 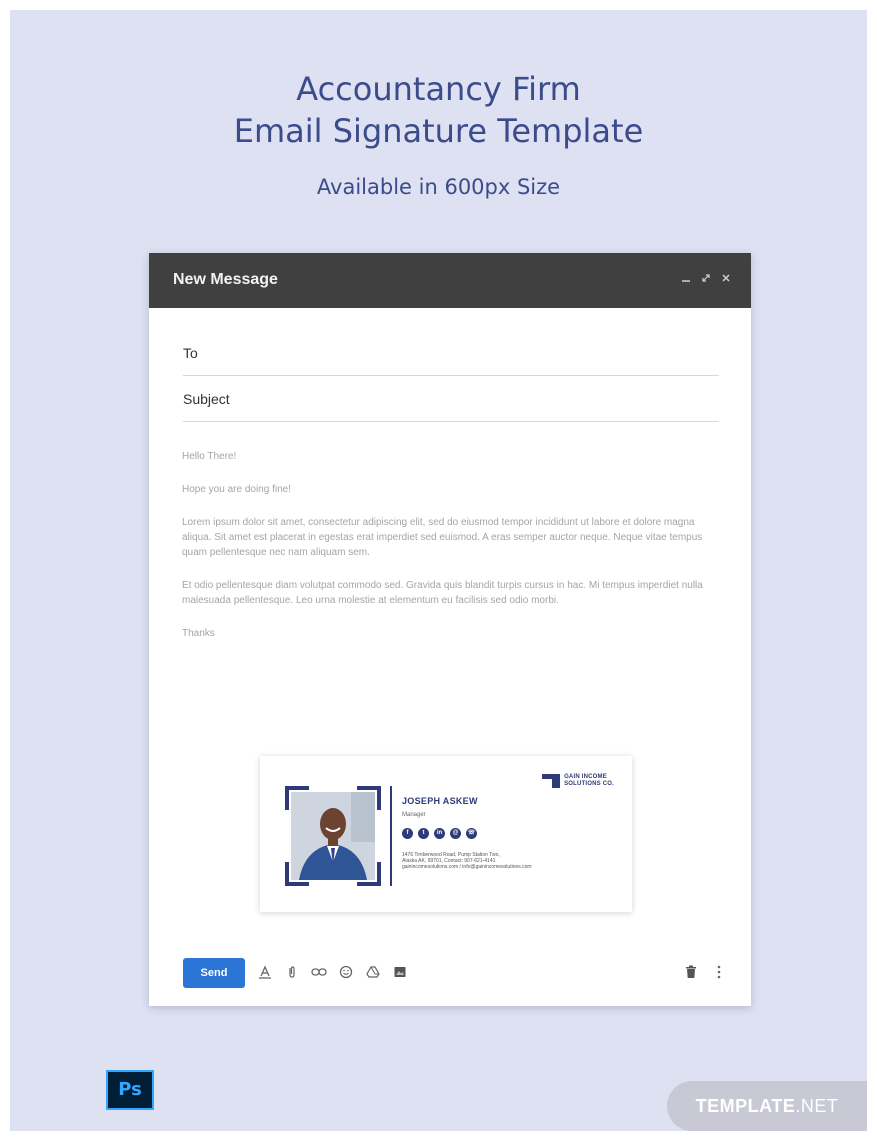 What do you see at coordinates (209, 456) in the screenshot?
I see `body-greeting: Hello There!` at bounding box center [209, 456].